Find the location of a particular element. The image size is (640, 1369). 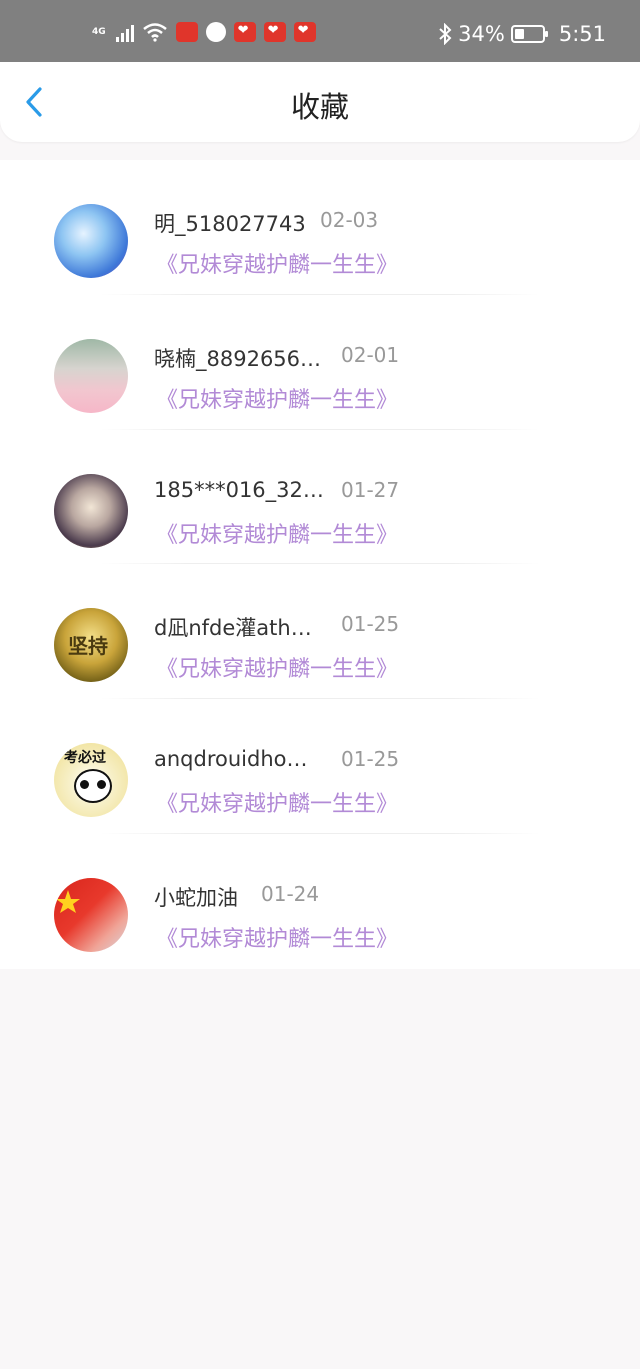

item-date: 01-27 is located at coordinates (370, 489).